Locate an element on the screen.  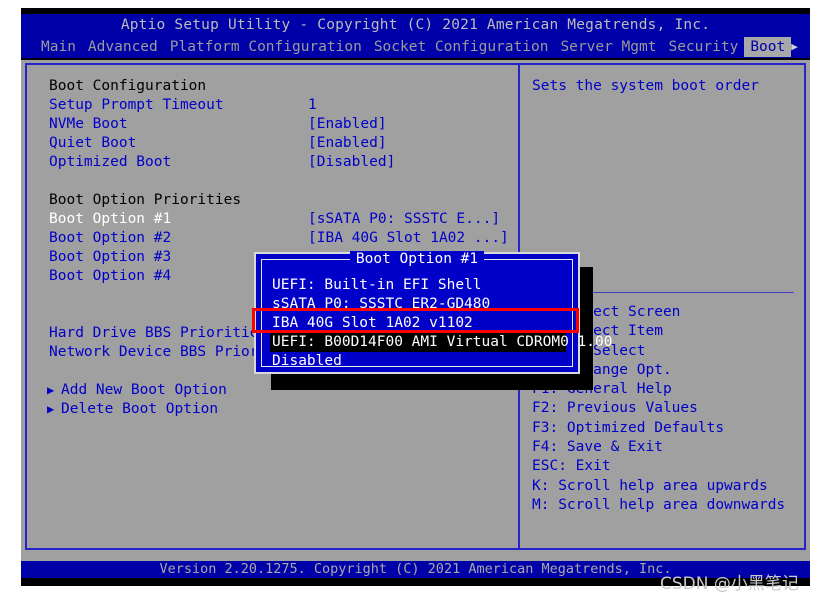
shortcut-esc-exit: ESC: Exit is located at coordinates (571, 466).